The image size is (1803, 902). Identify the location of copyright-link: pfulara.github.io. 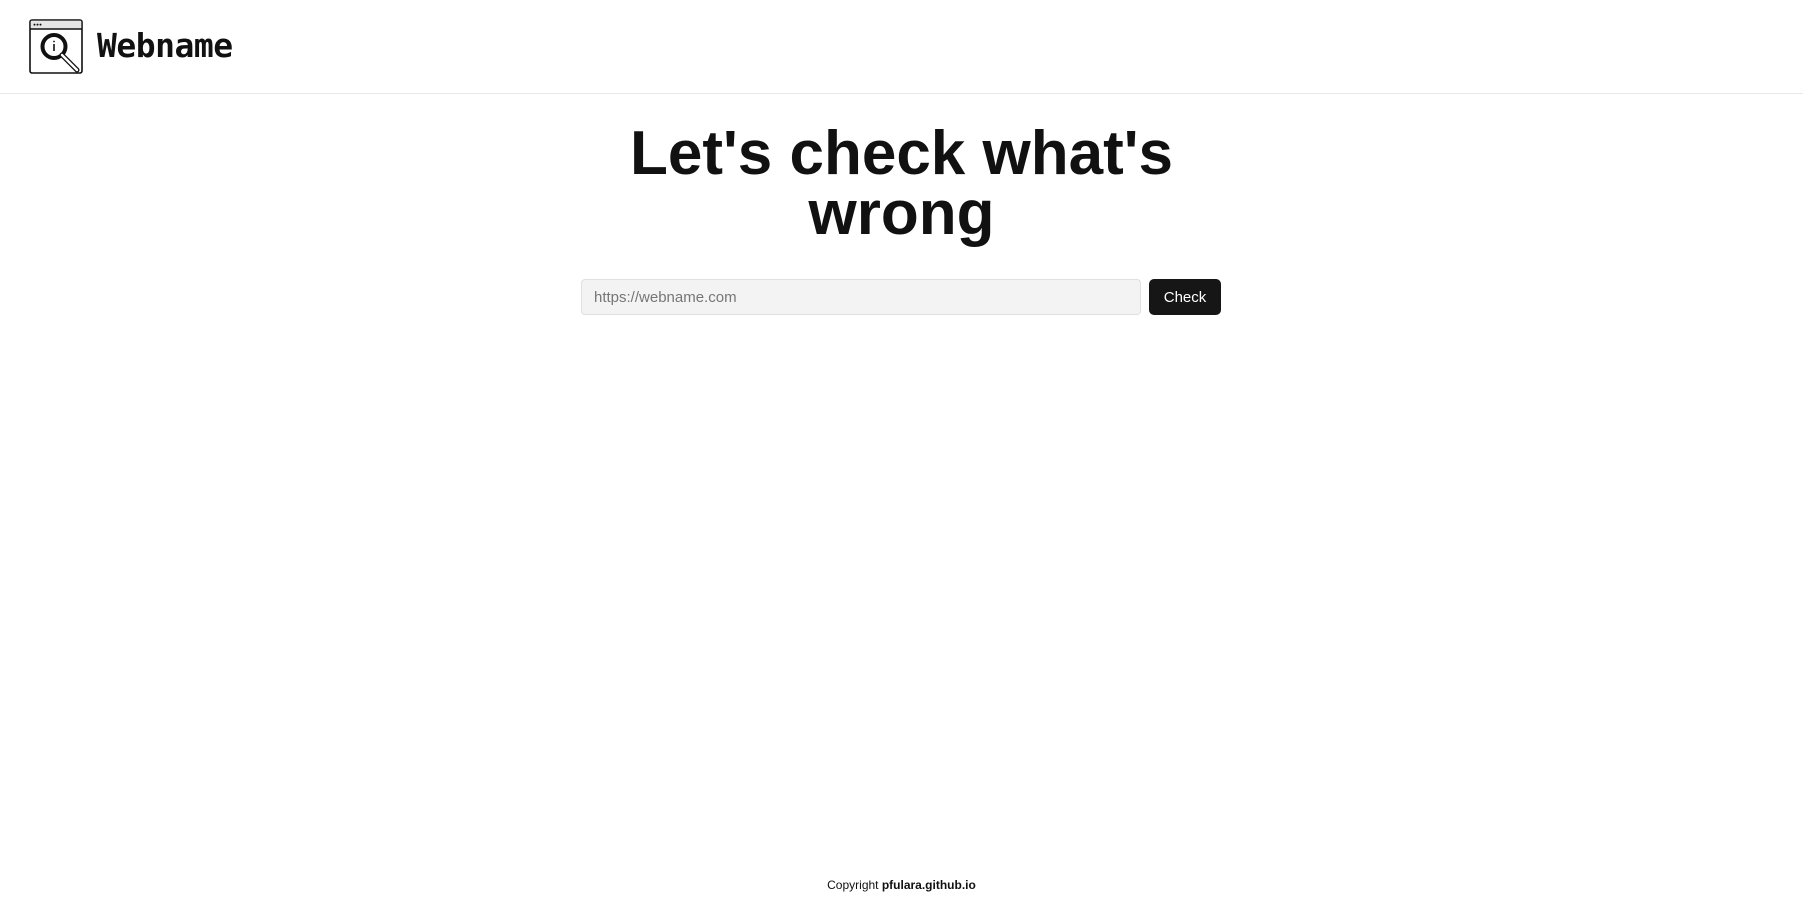
(929, 885).